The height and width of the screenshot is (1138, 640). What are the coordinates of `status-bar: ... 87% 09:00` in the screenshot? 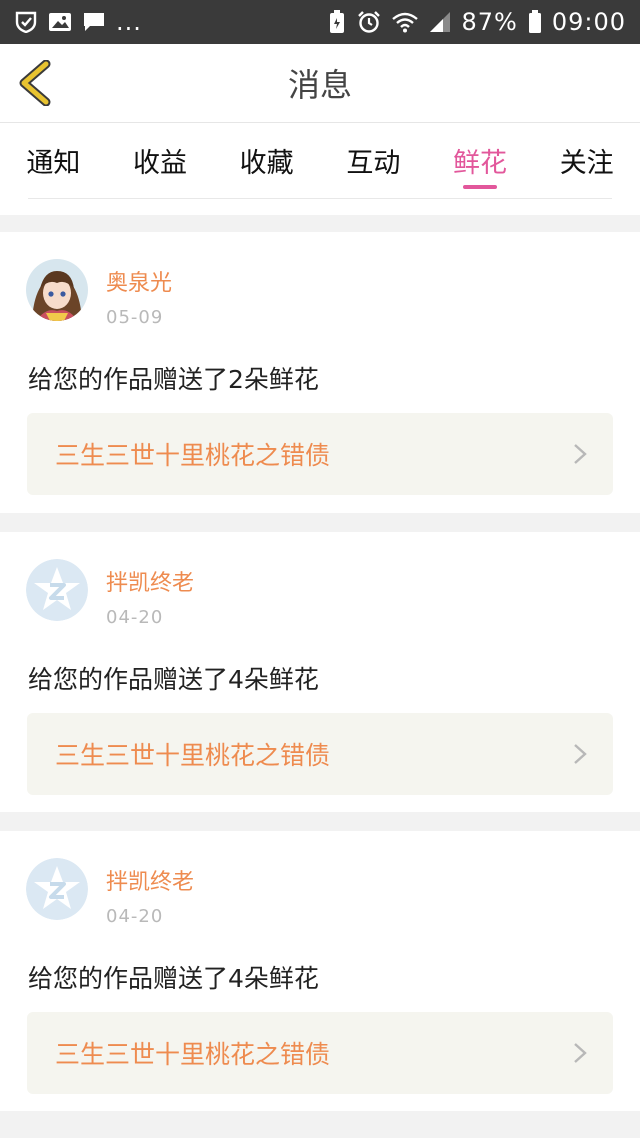 It's located at (320, 22).